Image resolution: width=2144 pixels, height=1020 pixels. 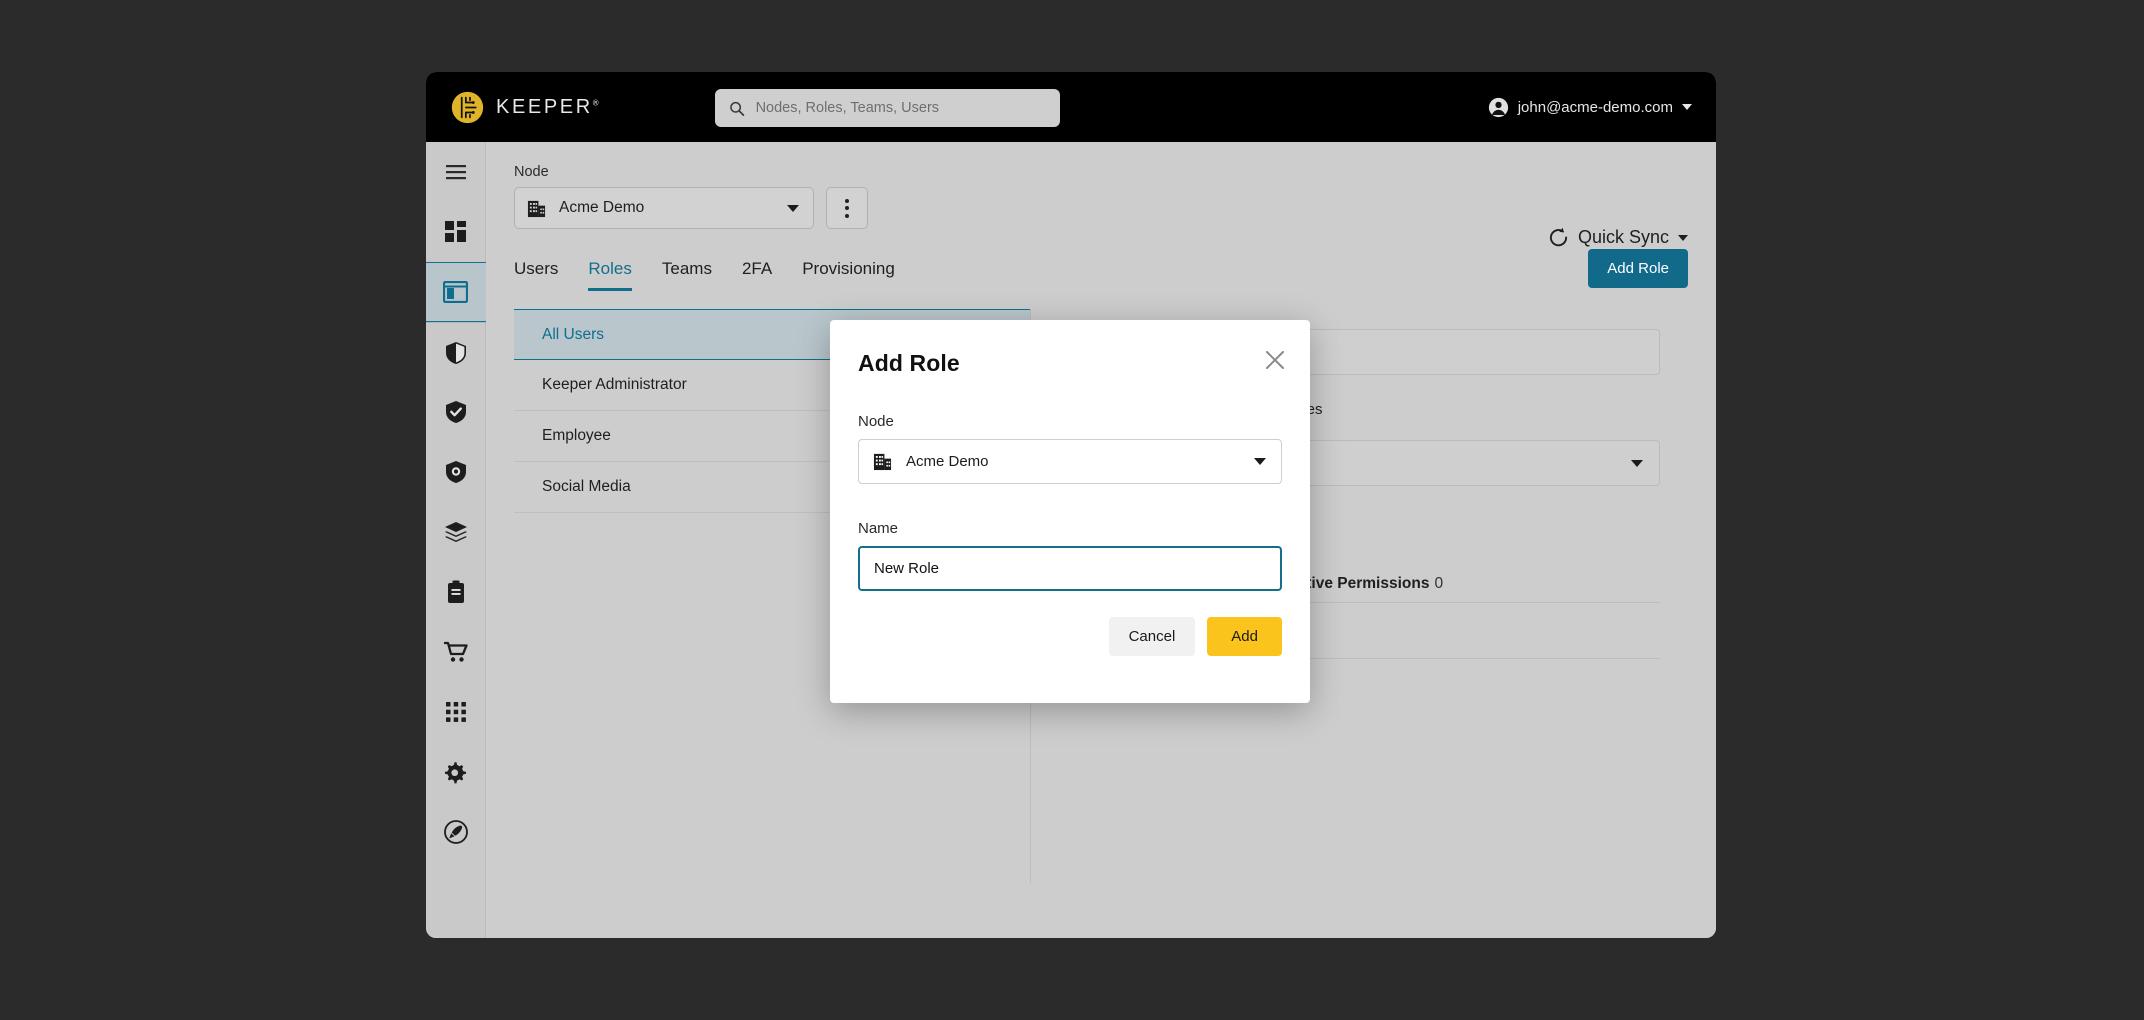 I want to click on sidebar-item-launch, so click(x=456, y=832).